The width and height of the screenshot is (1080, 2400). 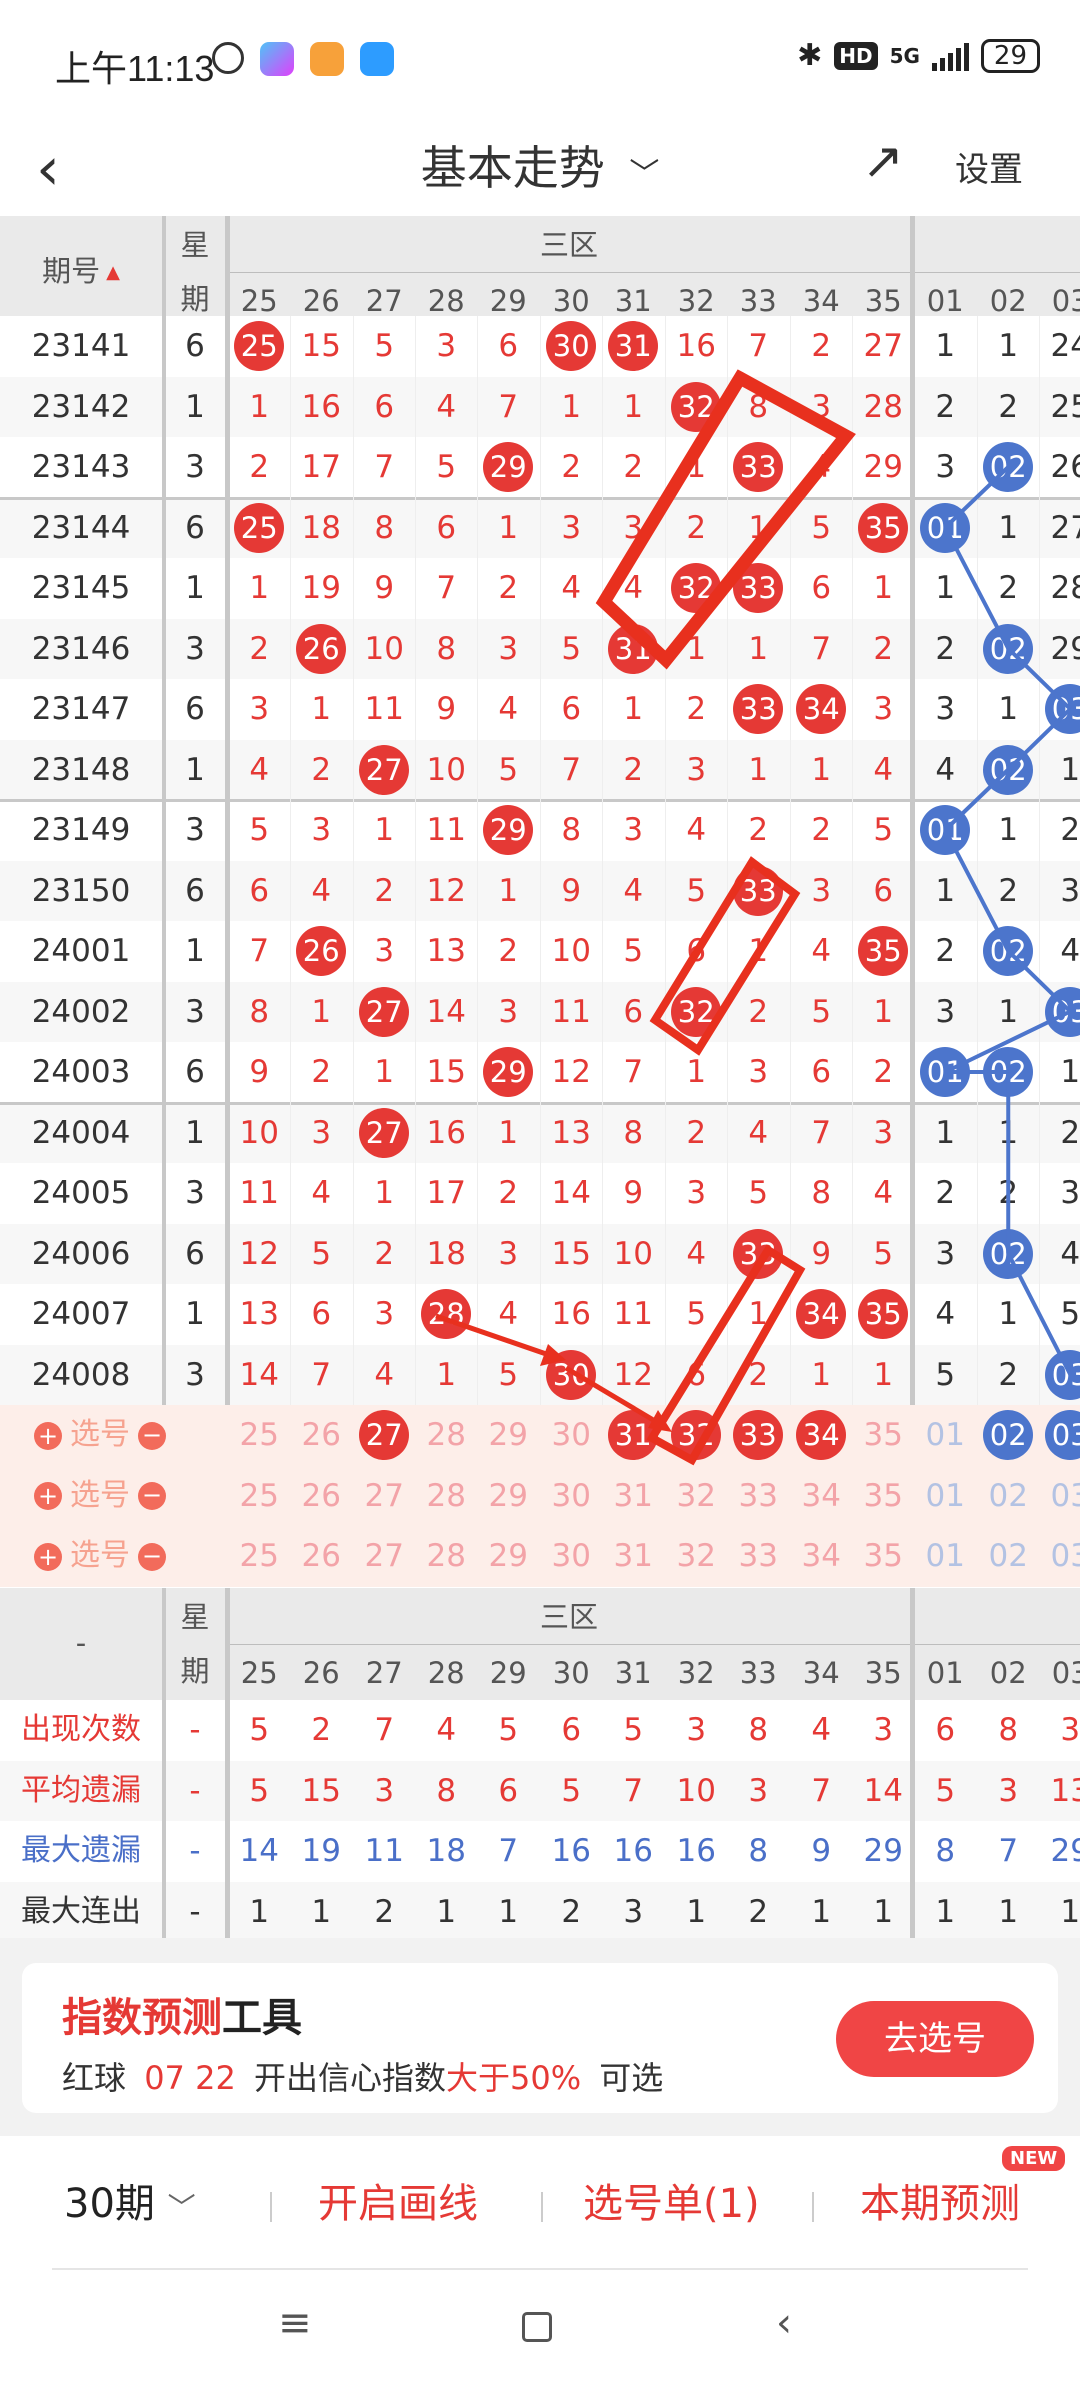 What do you see at coordinates (571, 1072) in the screenshot?
I see `cell-value: 12` at bounding box center [571, 1072].